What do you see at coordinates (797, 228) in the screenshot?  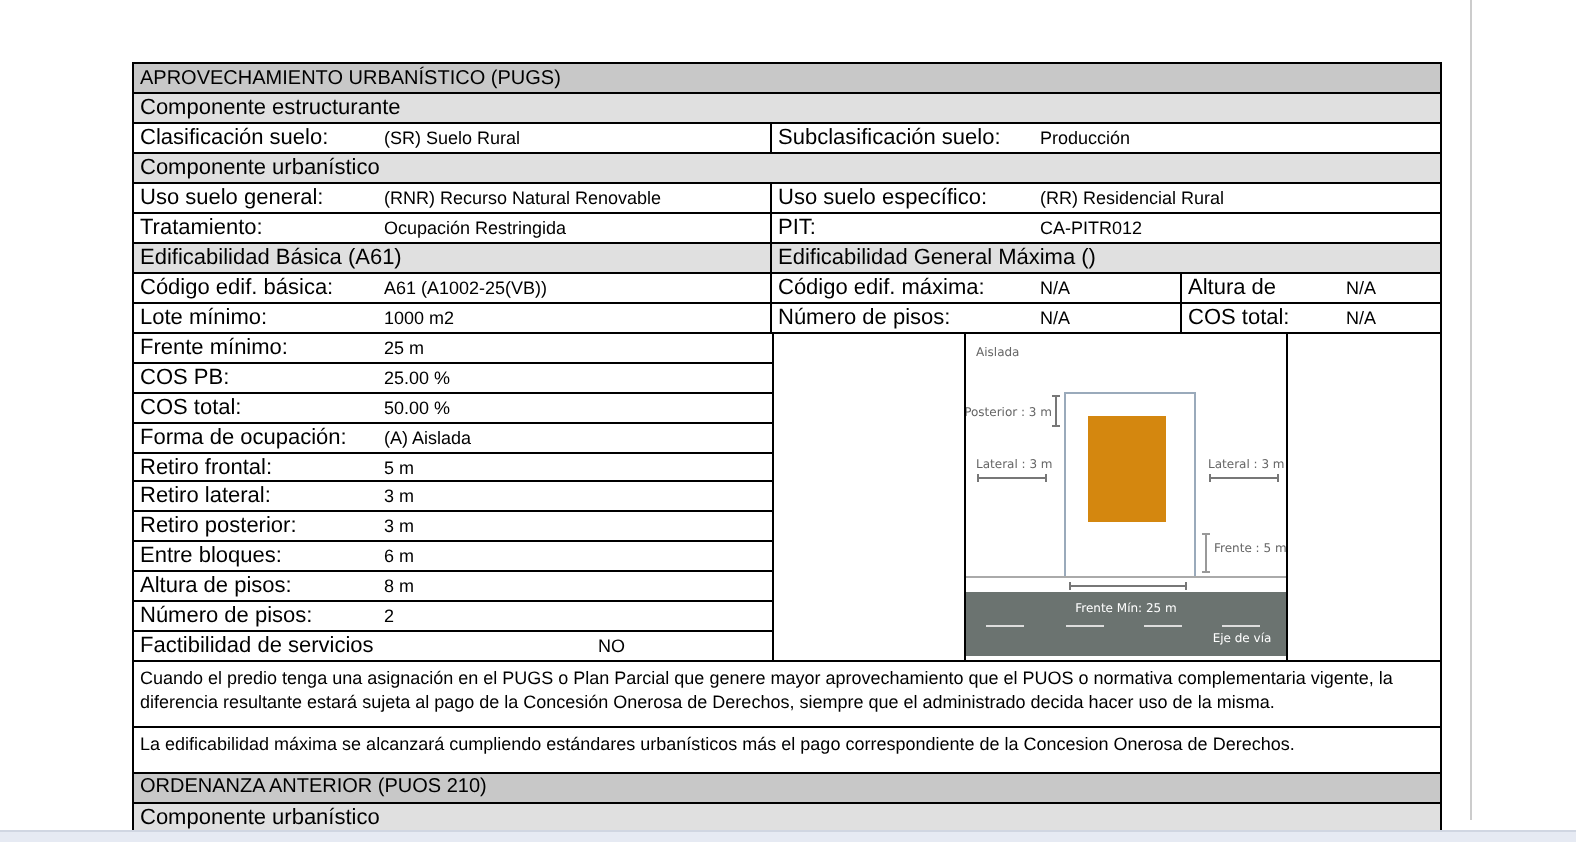 I see `field-label: PIT:` at bounding box center [797, 228].